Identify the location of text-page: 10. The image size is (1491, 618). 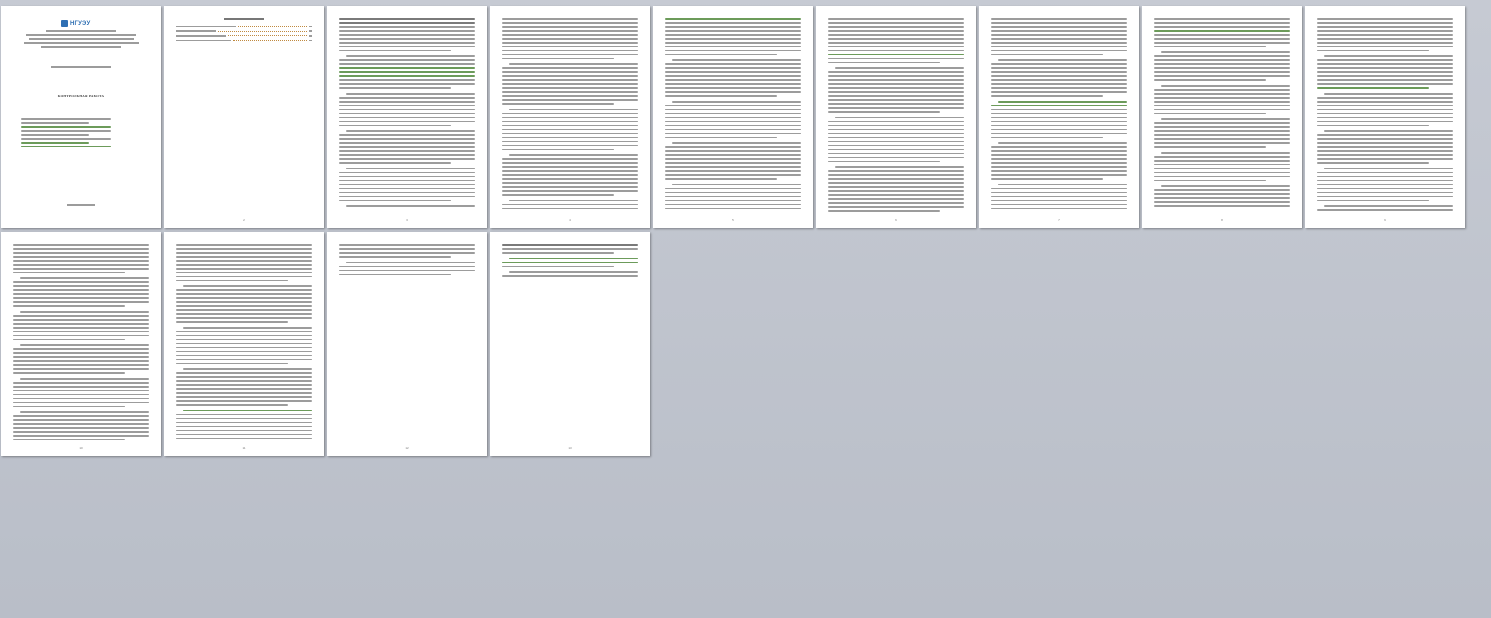
(81, 344).